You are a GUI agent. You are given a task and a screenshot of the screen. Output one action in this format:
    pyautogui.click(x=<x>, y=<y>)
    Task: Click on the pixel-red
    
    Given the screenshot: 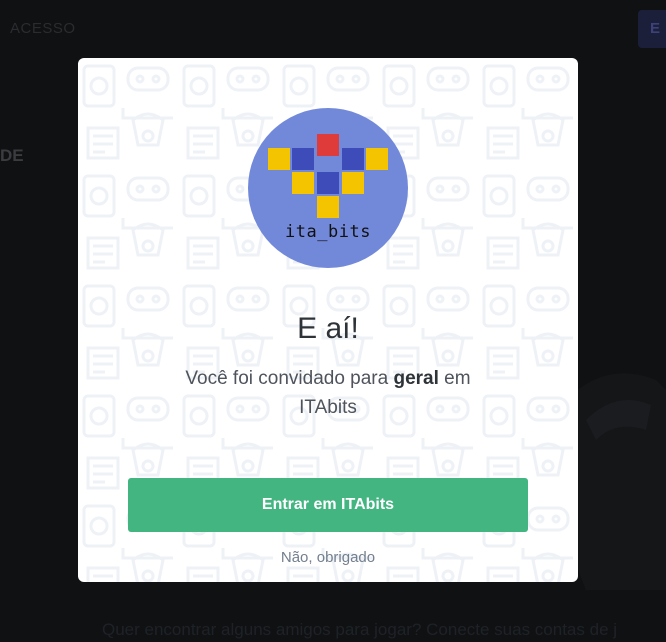 What is the action you would take?
    pyautogui.click(x=328, y=145)
    